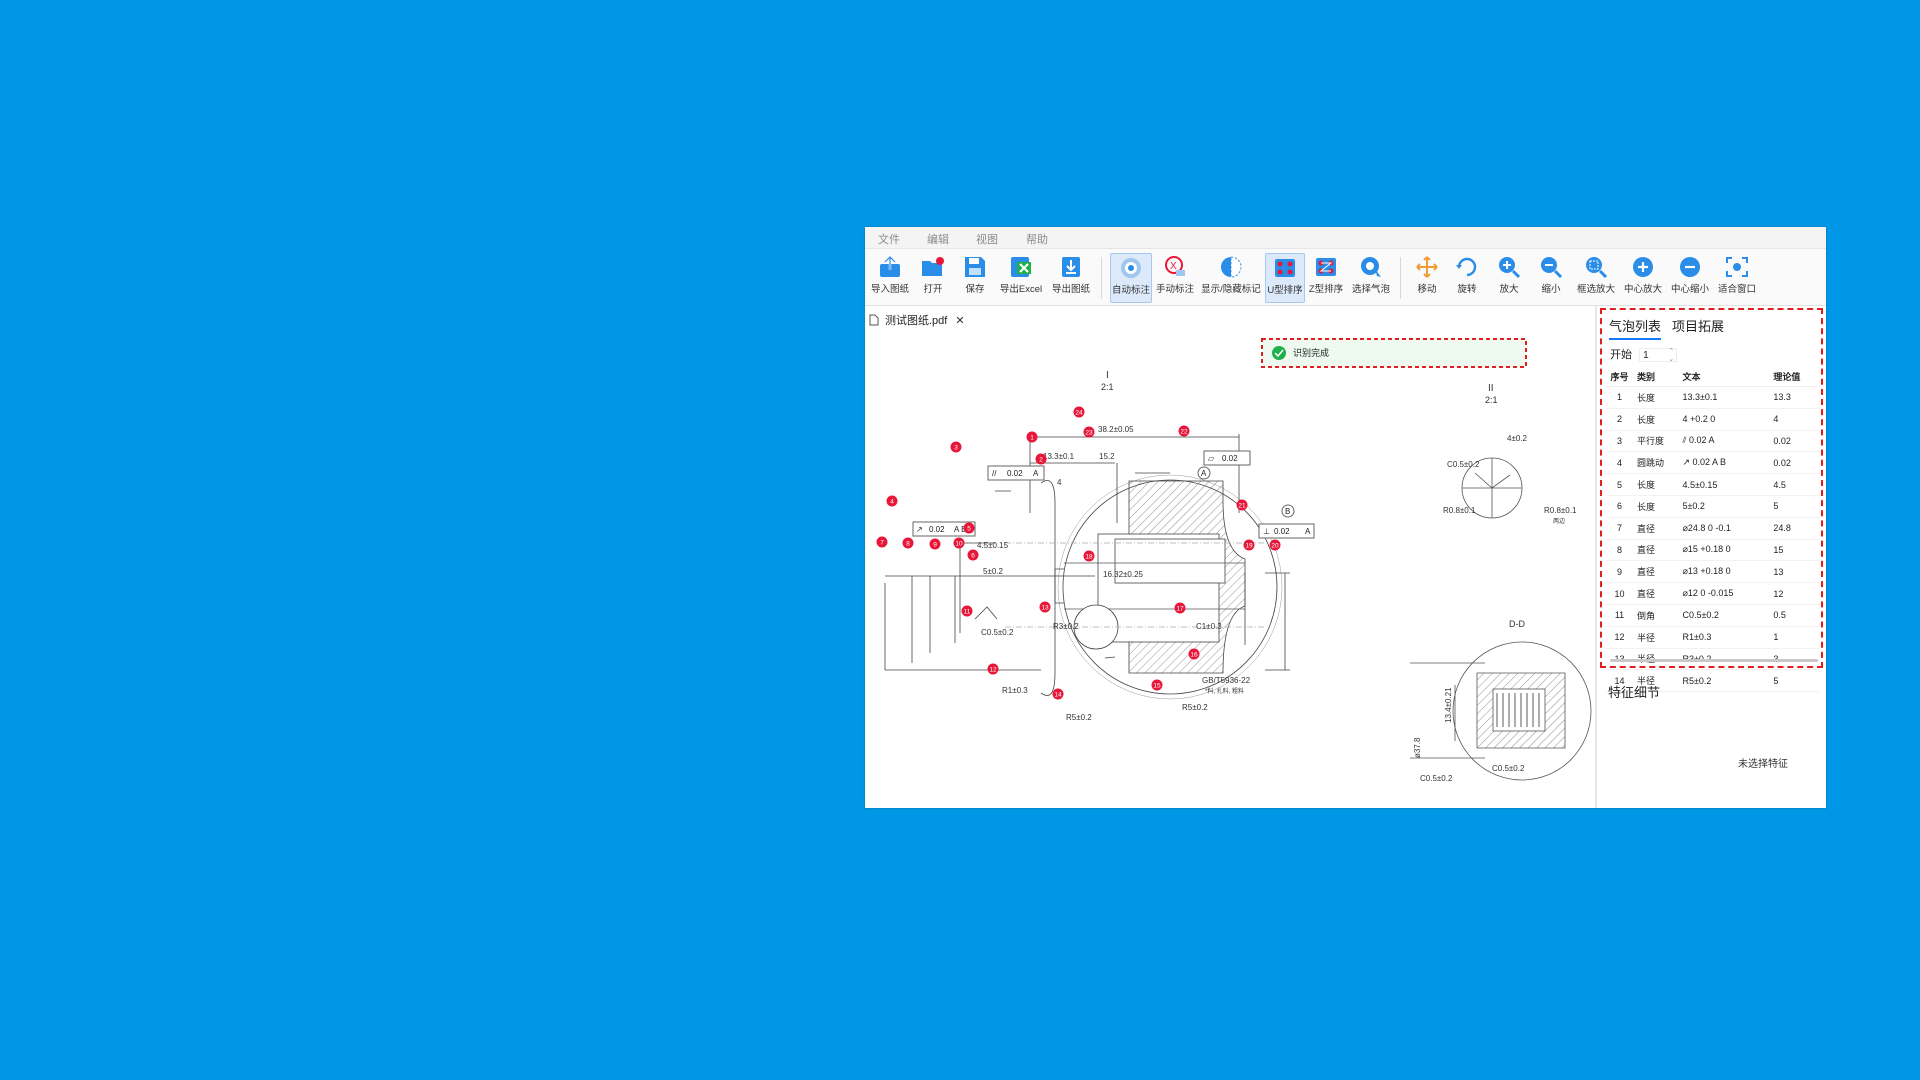 The height and width of the screenshot is (1080, 1920). Describe the element at coordinates (1326, 277) in the screenshot. I see `z-sort-button: Z型排序` at that location.